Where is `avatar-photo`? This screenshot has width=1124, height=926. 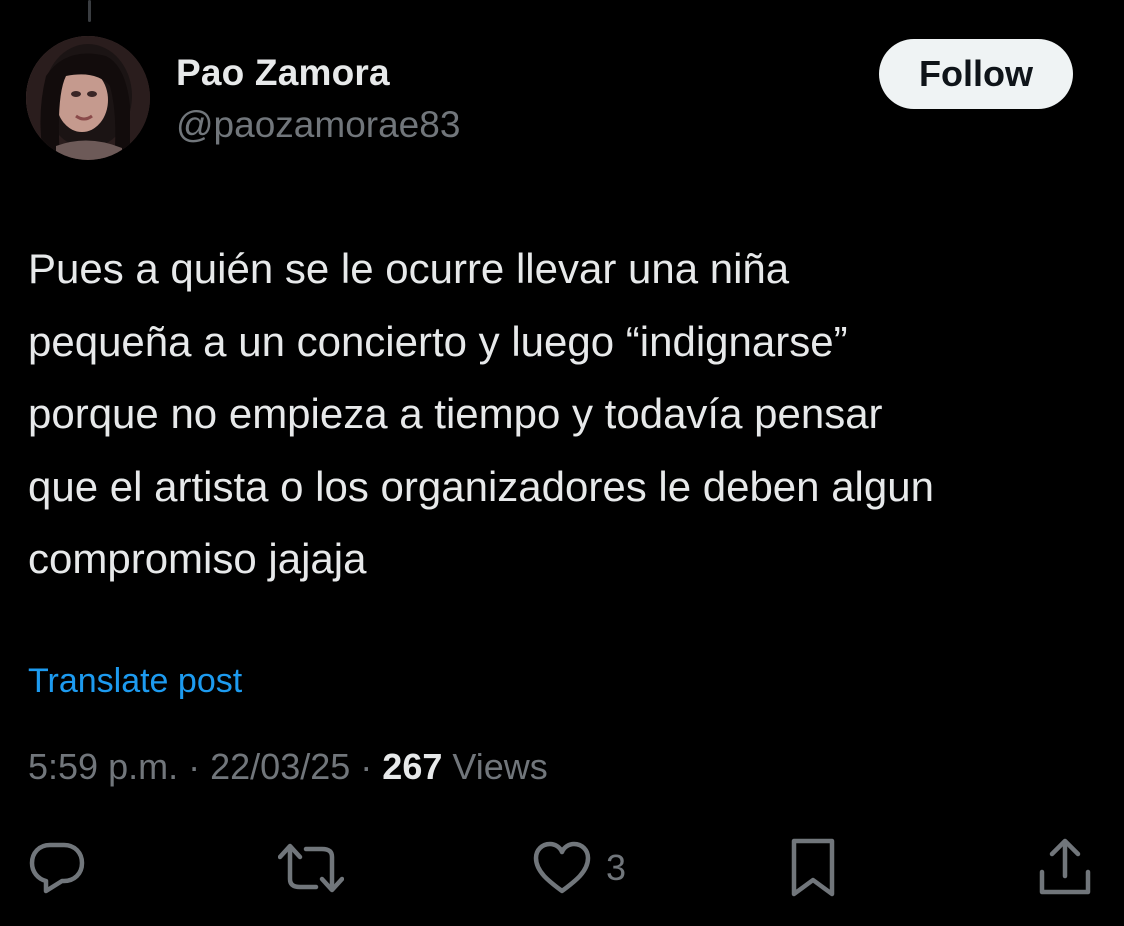
avatar-photo is located at coordinates (88, 98).